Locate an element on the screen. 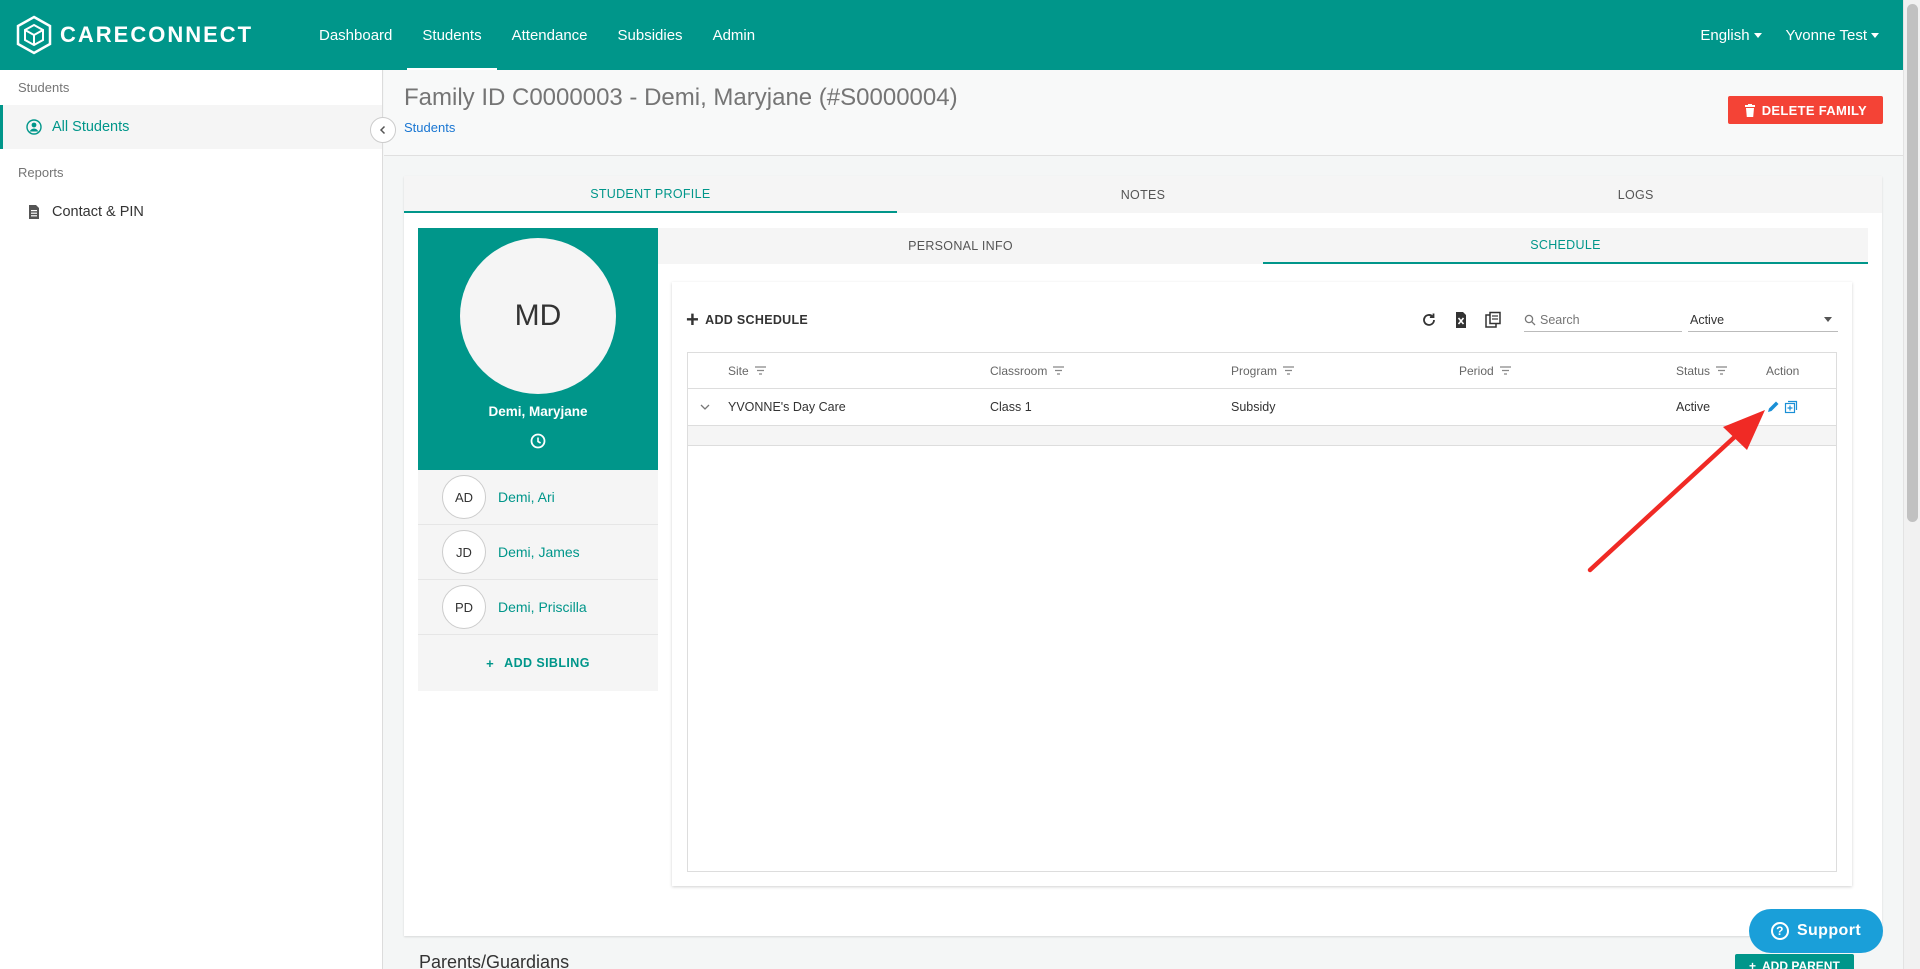  chevron-left-icon is located at coordinates (382, 130).